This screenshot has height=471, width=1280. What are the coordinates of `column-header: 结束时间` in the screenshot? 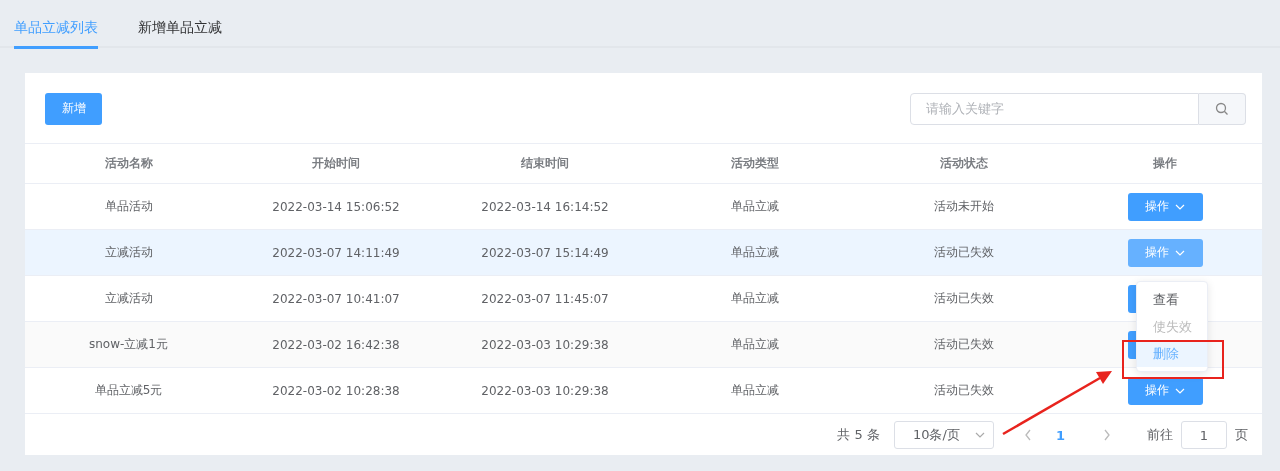 It's located at (545, 163).